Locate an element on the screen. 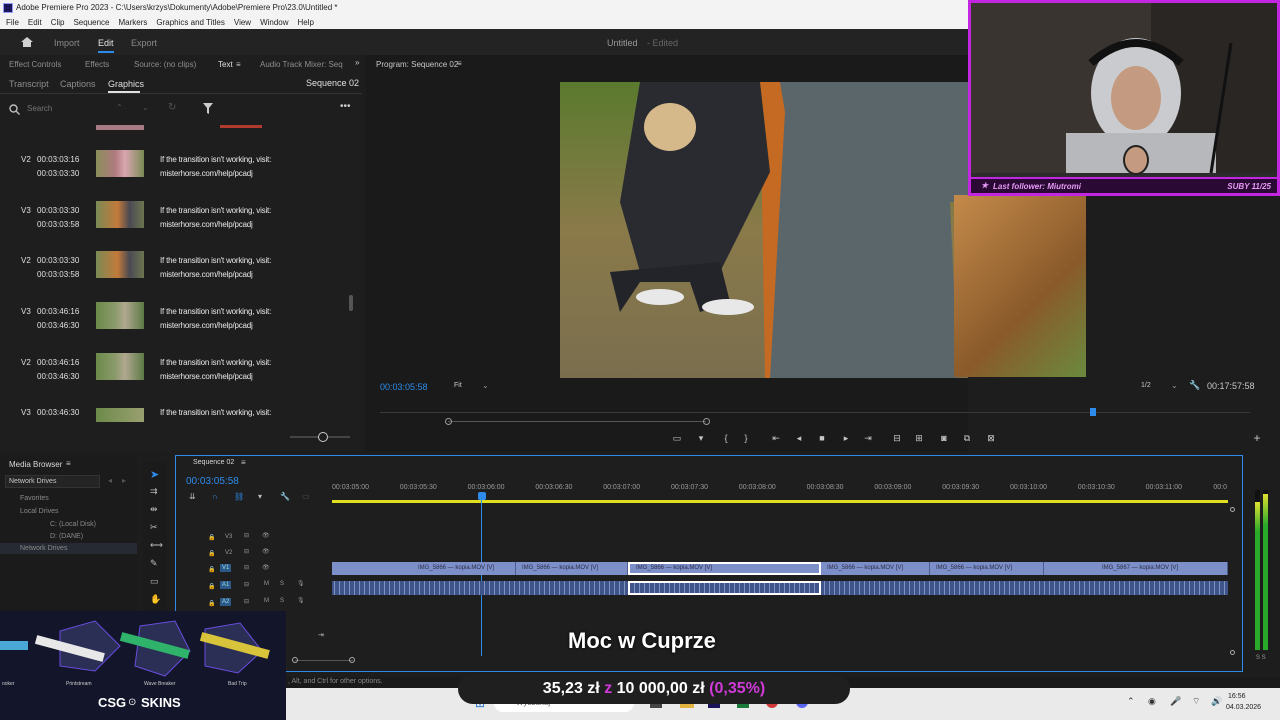 The height and width of the screenshot is (720, 1280). resolution-dropdown: 1/2 is located at coordinates (1146, 385).